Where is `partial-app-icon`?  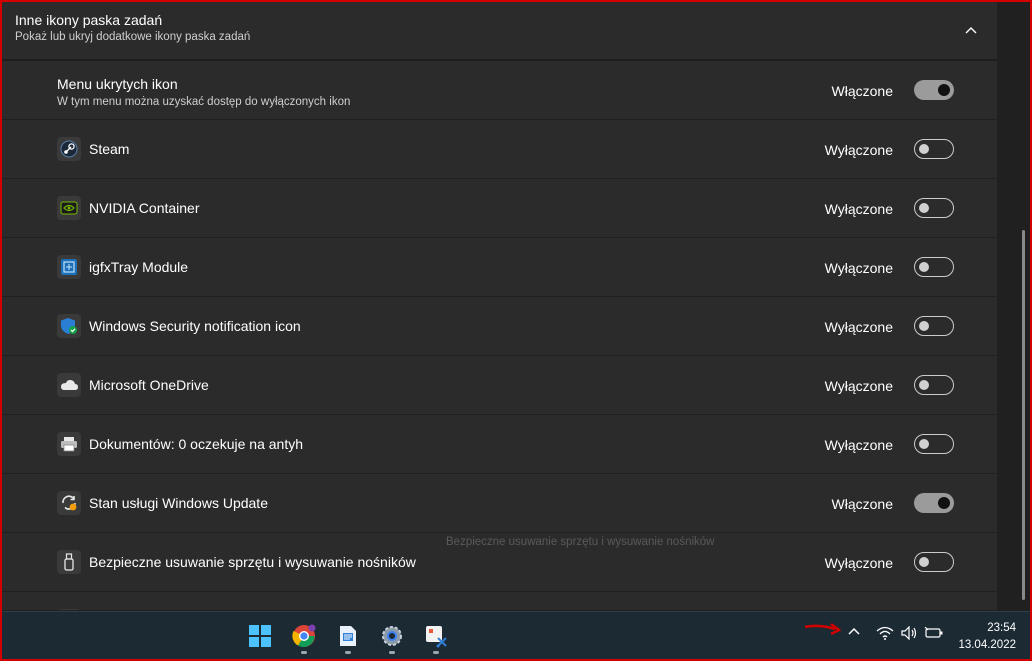 partial-app-icon is located at coordinates (69, 609).